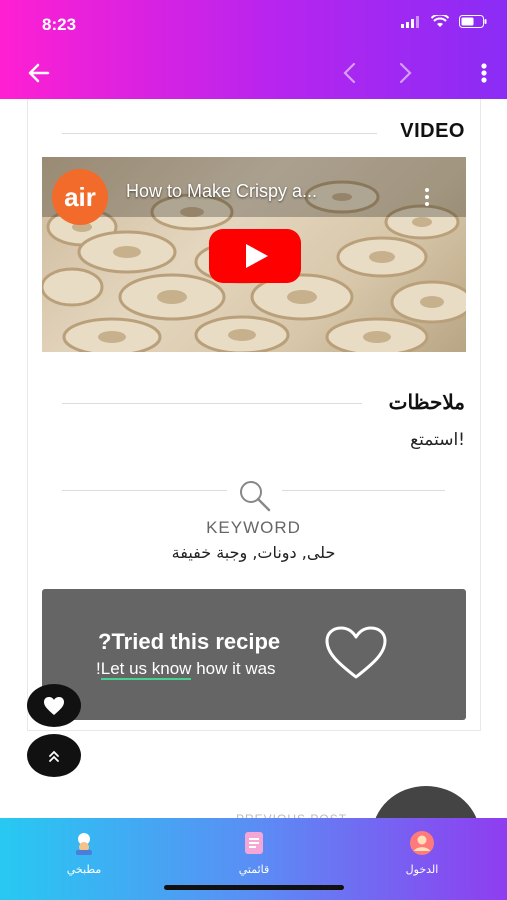 The height and width of the screenshot is (900, 507). Describe the element at coordinates (437, 440) in the screenshot. I see `notes-text: استمتع!` at that location.